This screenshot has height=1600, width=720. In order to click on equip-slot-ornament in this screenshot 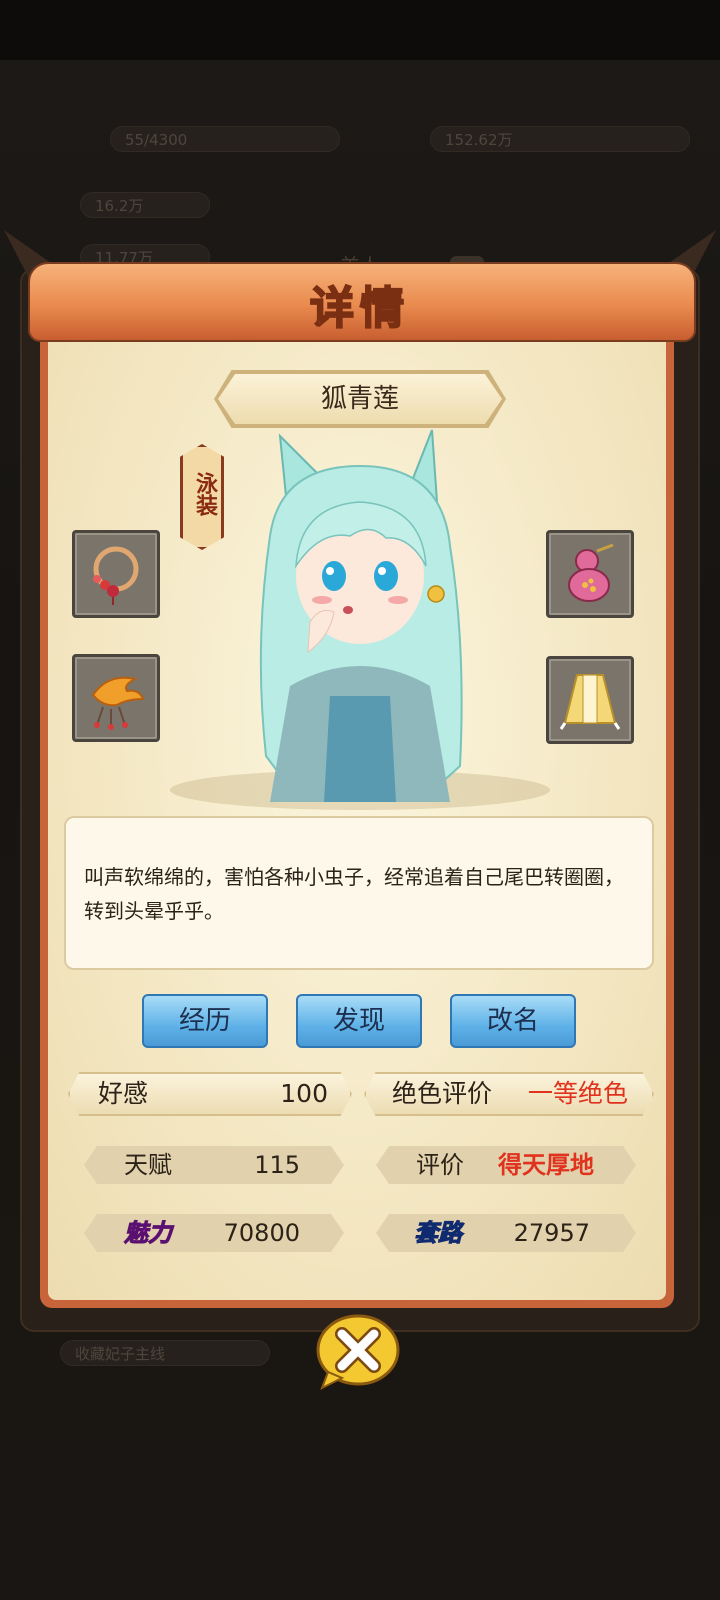, I will do `click(116, 698)`.